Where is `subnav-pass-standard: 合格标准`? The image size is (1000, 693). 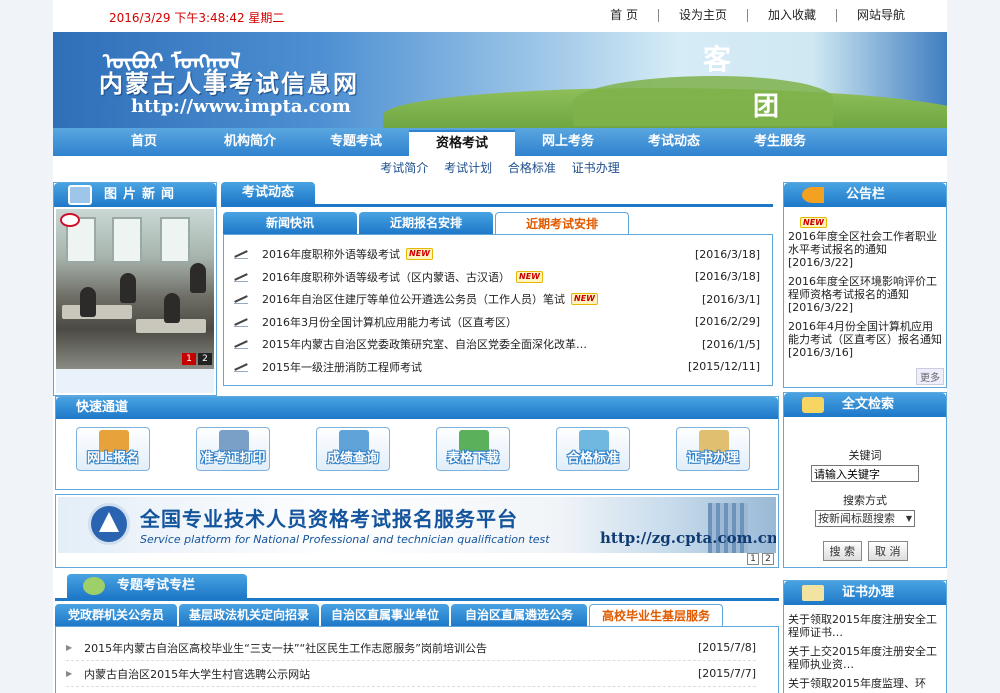 subnav-pass-standard: 合格标准 is located at coordinates (532, 168).